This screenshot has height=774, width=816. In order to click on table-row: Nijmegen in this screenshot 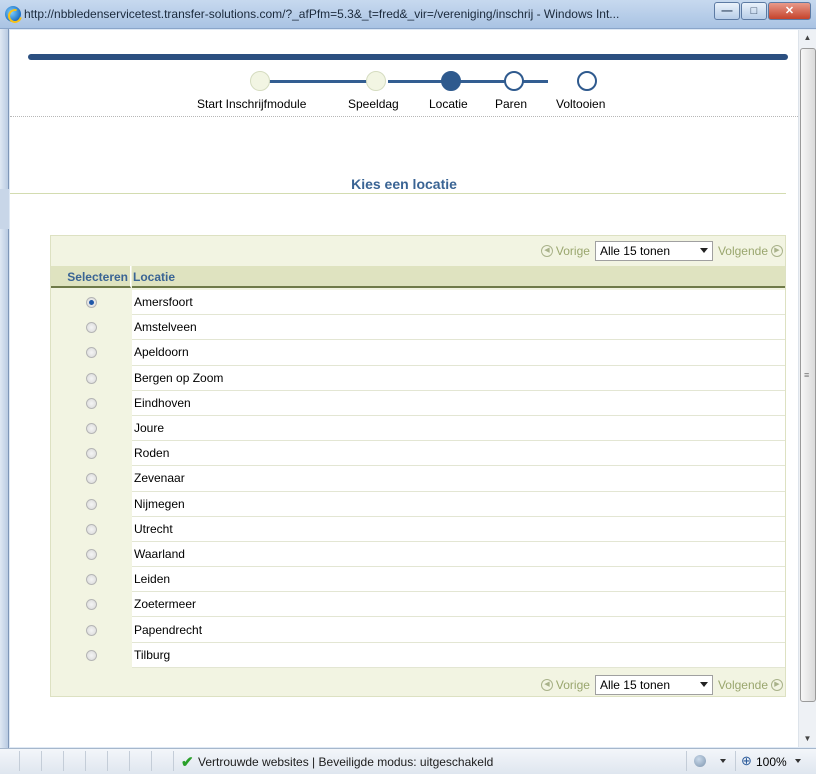, I will do `click(418, 504)`.